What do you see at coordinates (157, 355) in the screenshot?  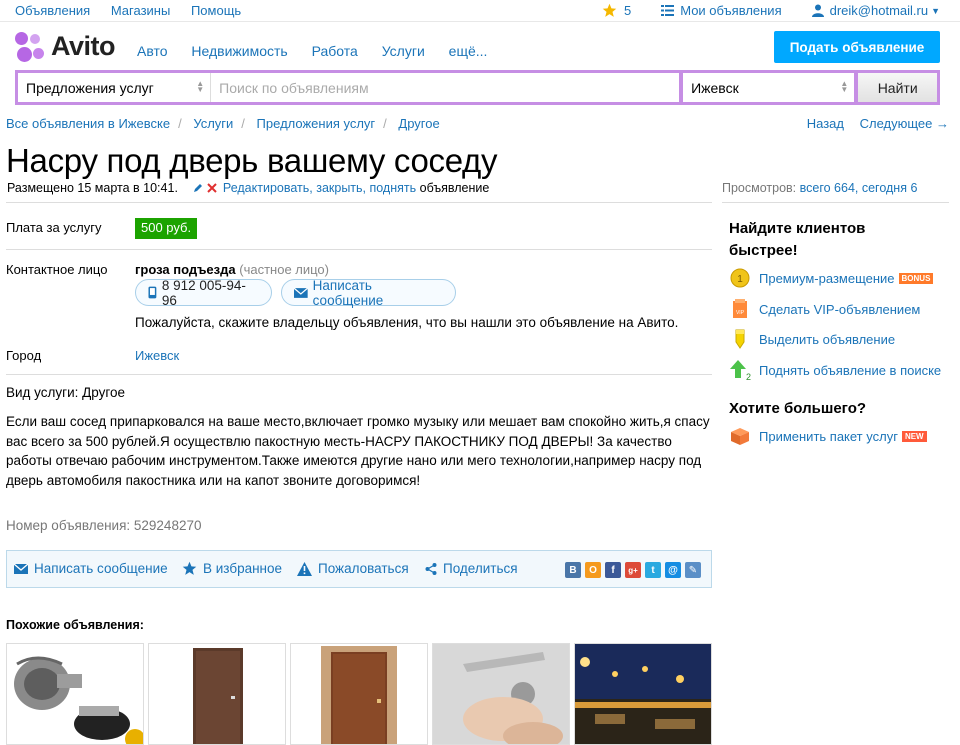 I see `city-link: Ижевск` at bounding box center [157, 355].